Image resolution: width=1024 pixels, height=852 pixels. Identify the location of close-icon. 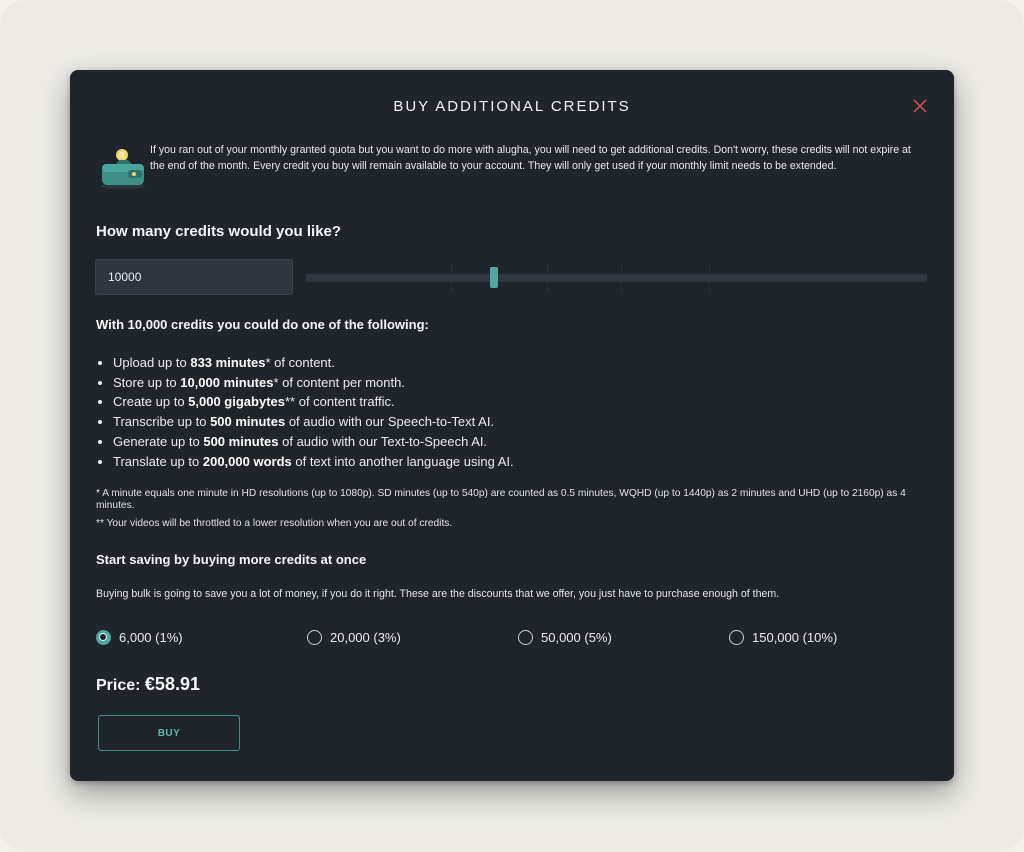
(920, 106).